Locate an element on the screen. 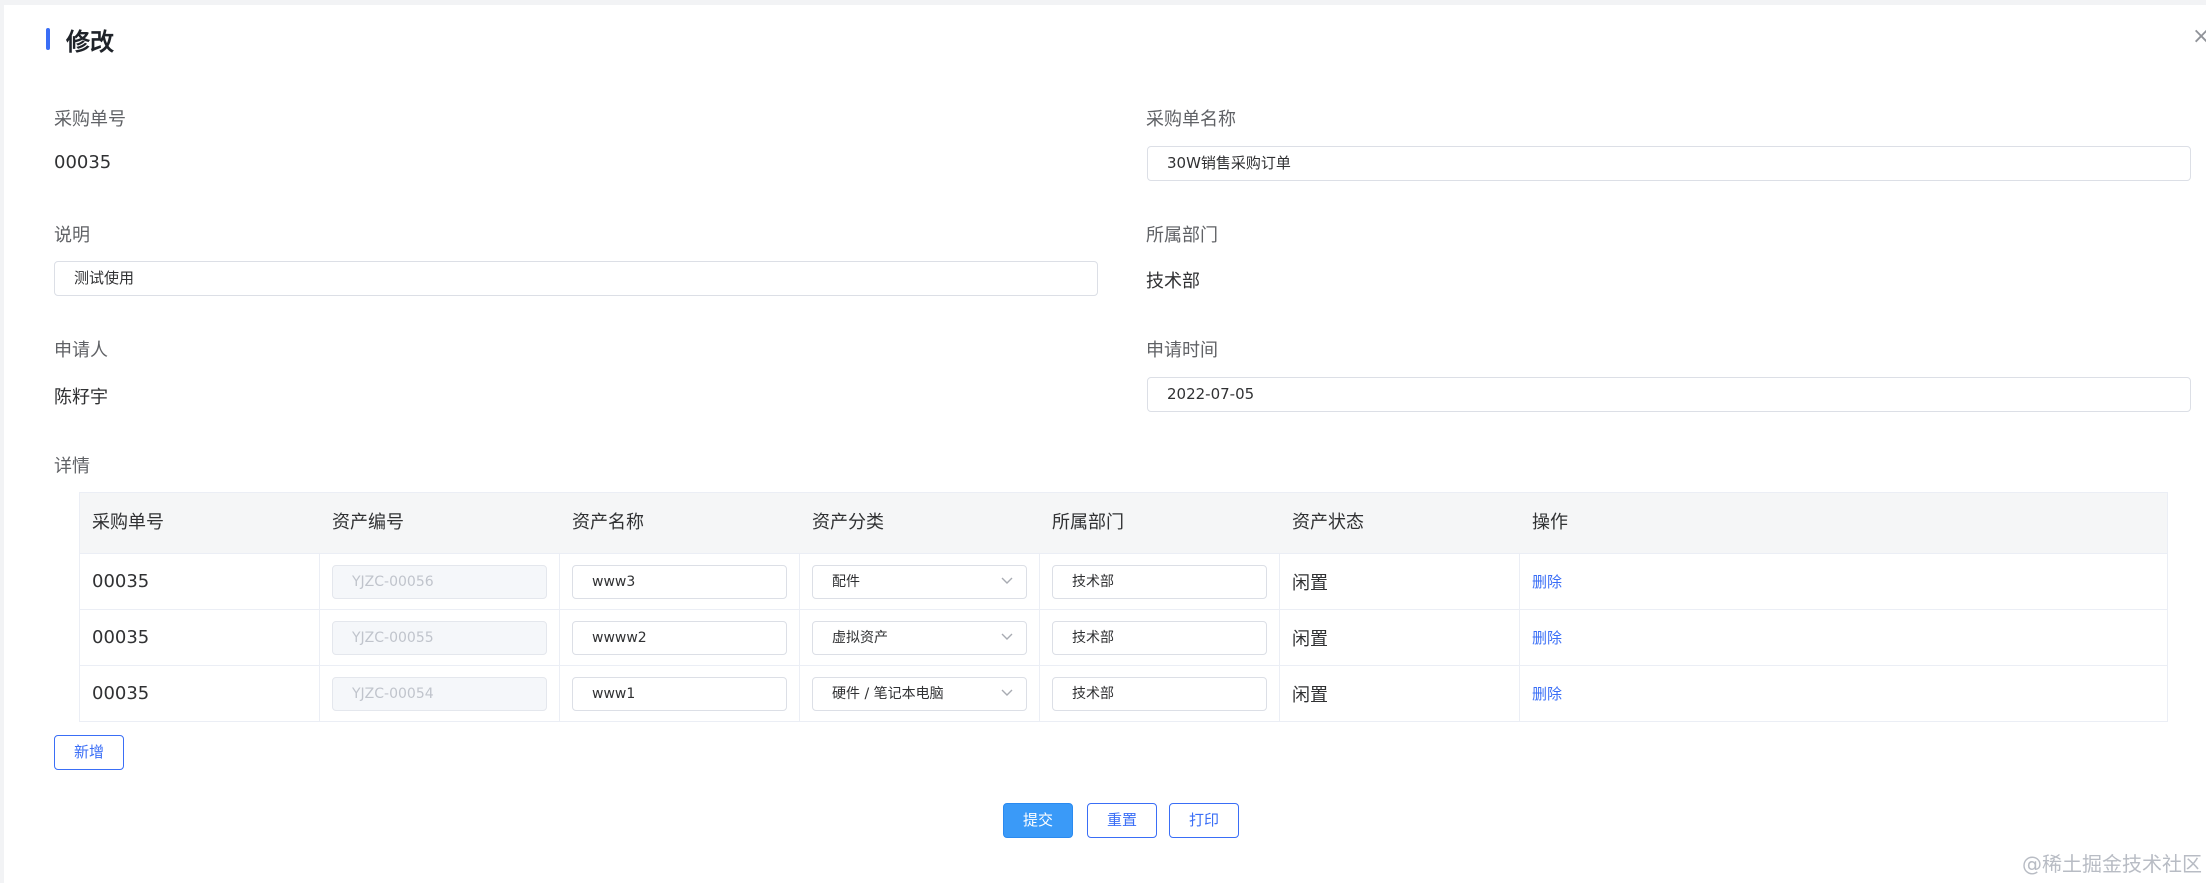  order-no-label: 采购单号 is located at coordinates (90, 119).